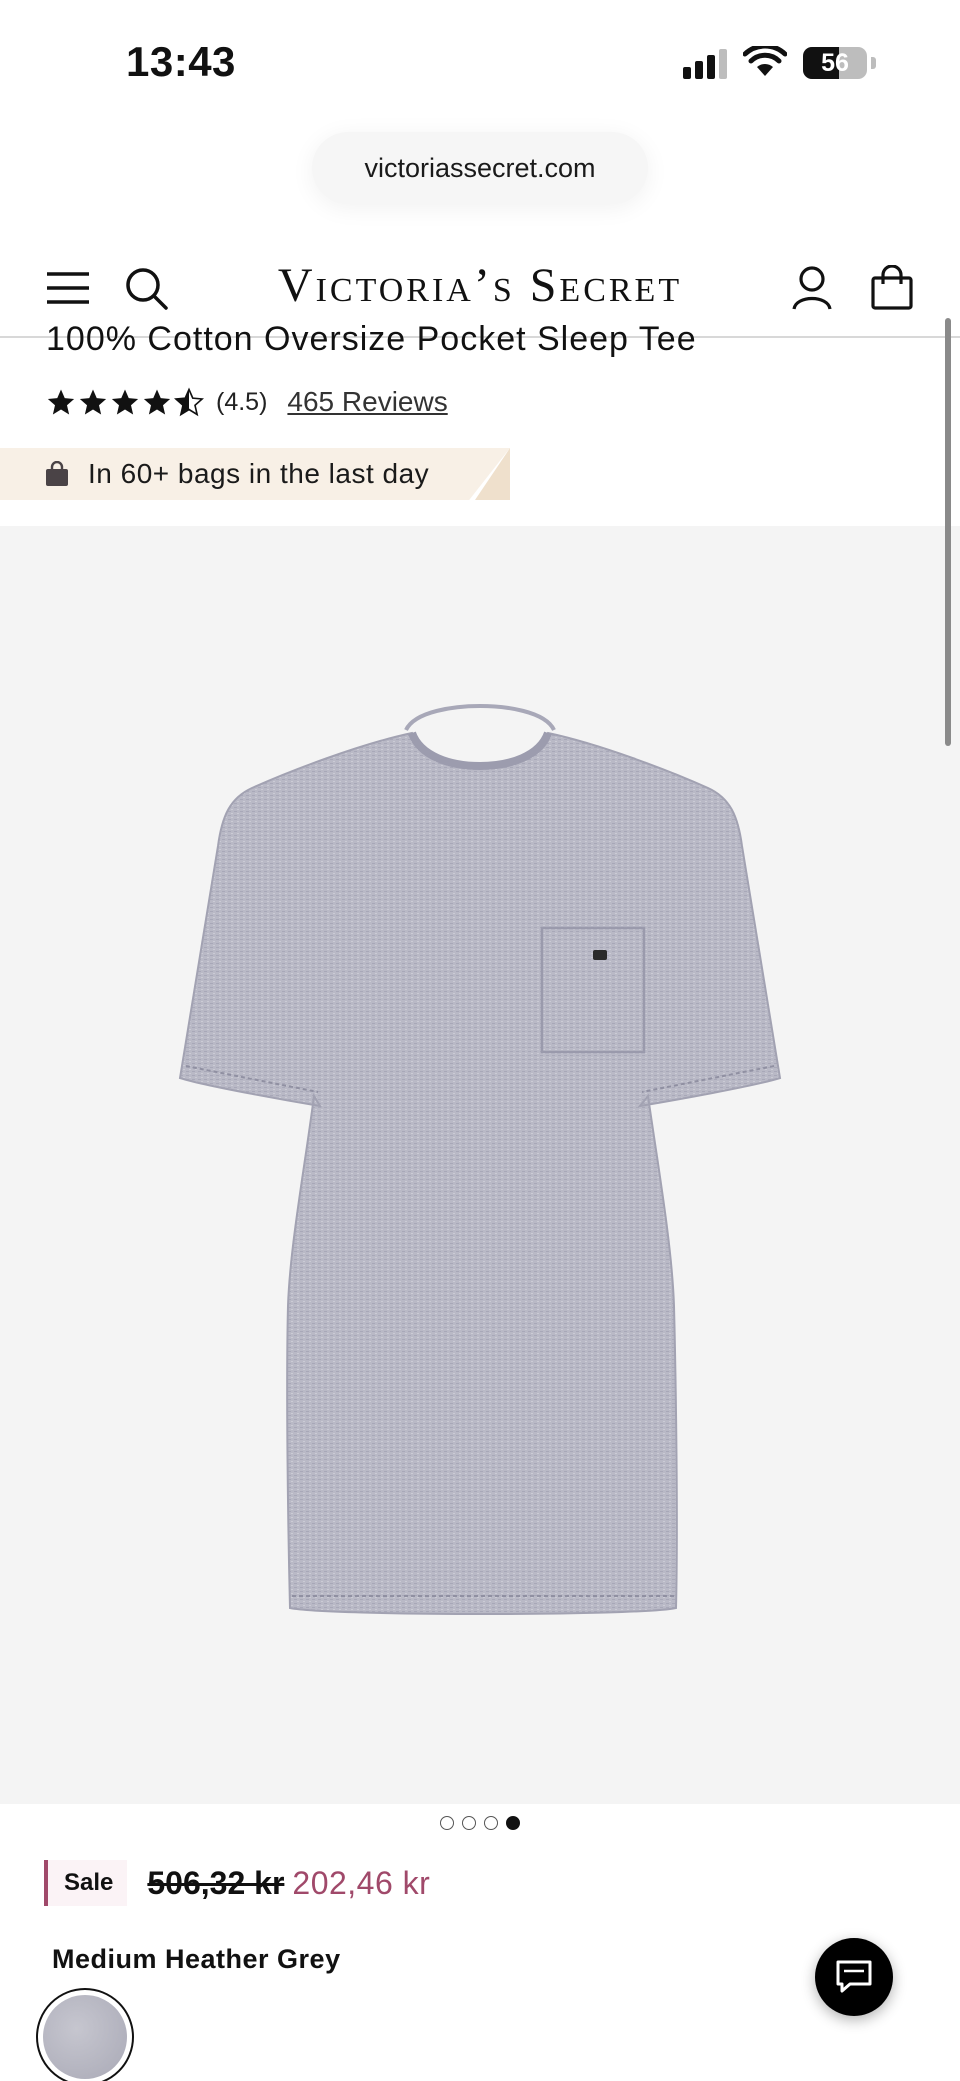 The width and height of the screenshot is (960, 2081). What do you see at coordinates (189, 402) in the screenshot?
I see `half-star-icon` at bounding box center [189, 402].